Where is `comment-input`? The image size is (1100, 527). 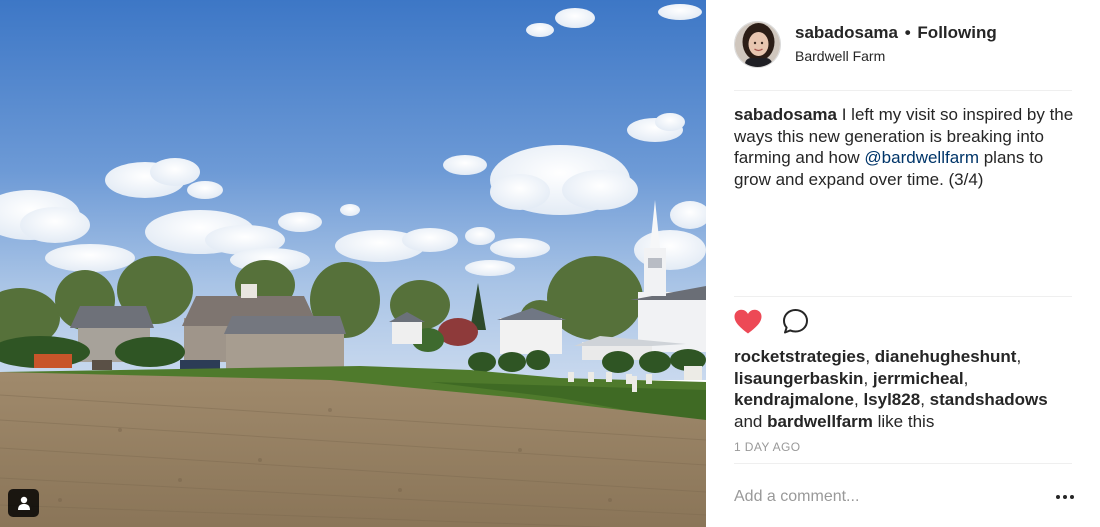 comment-input is located at coordinates (874, 497).